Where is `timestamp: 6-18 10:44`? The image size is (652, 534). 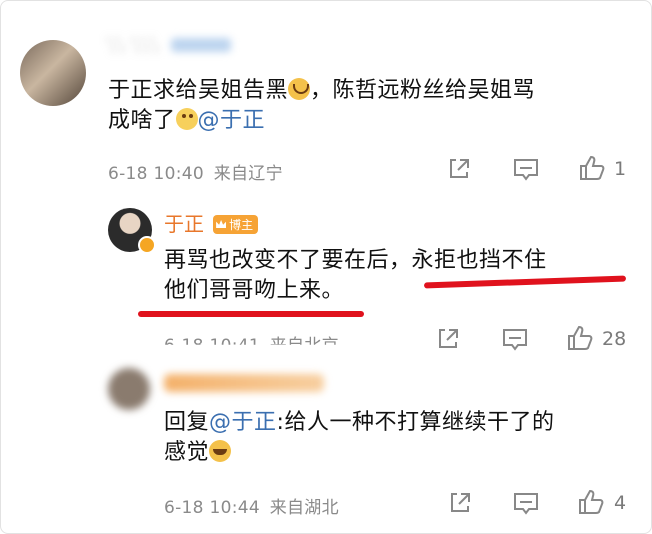
timestamp: 6-18 10:44 is located at coordinates (212, 508).